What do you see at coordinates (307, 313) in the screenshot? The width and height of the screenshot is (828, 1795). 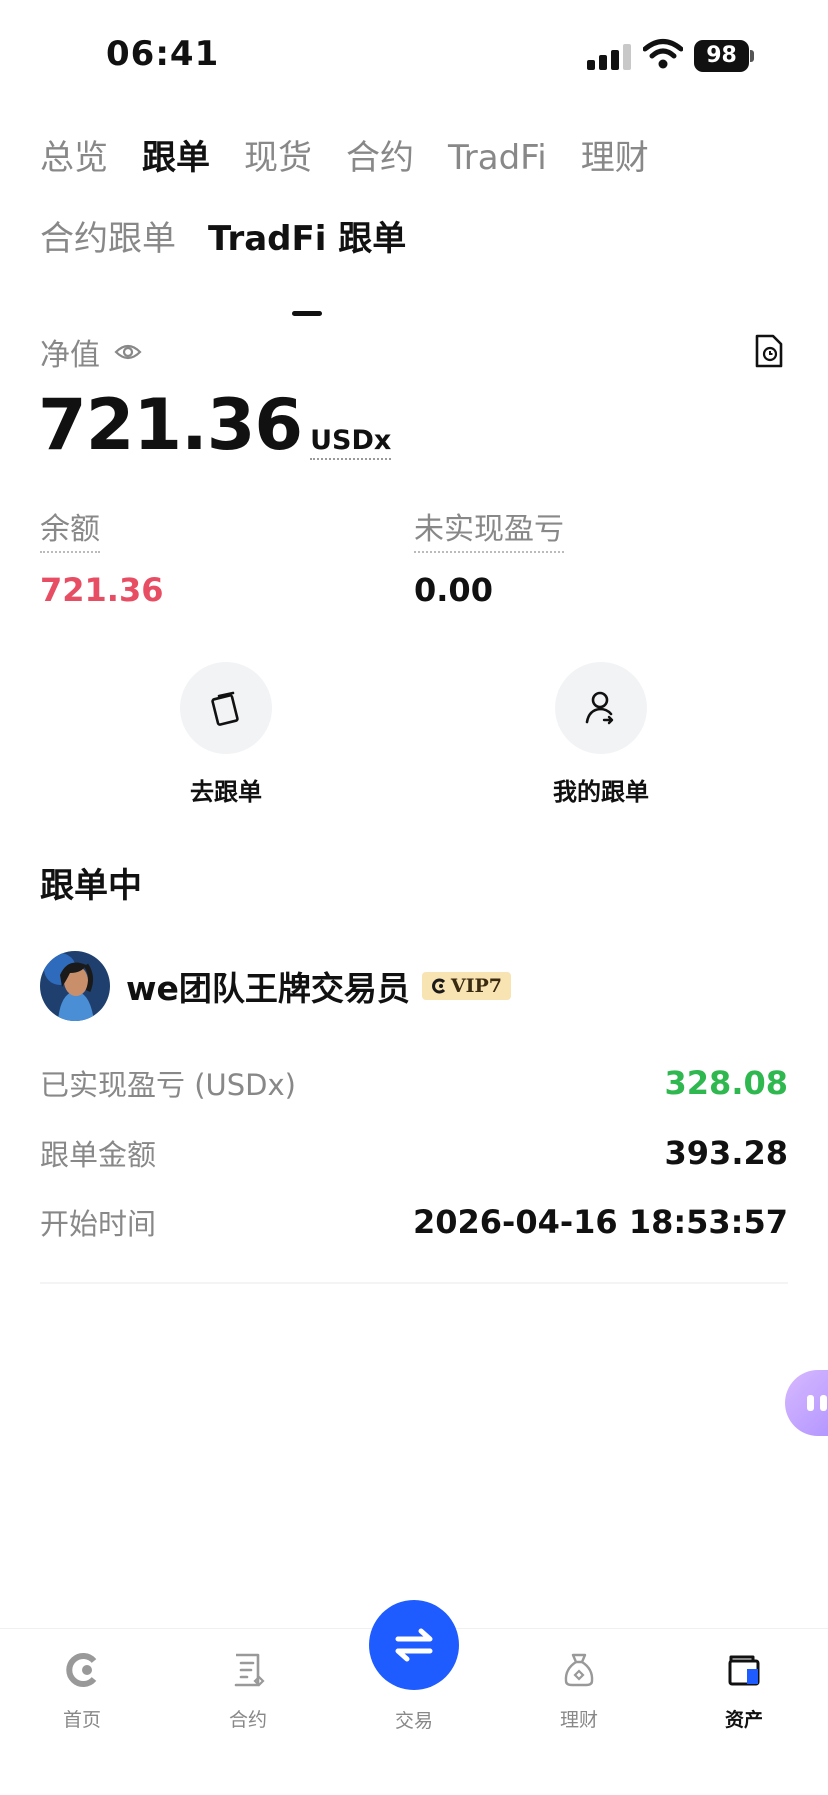 I see `active-tab-indicator` at bounding box center [307, 313].